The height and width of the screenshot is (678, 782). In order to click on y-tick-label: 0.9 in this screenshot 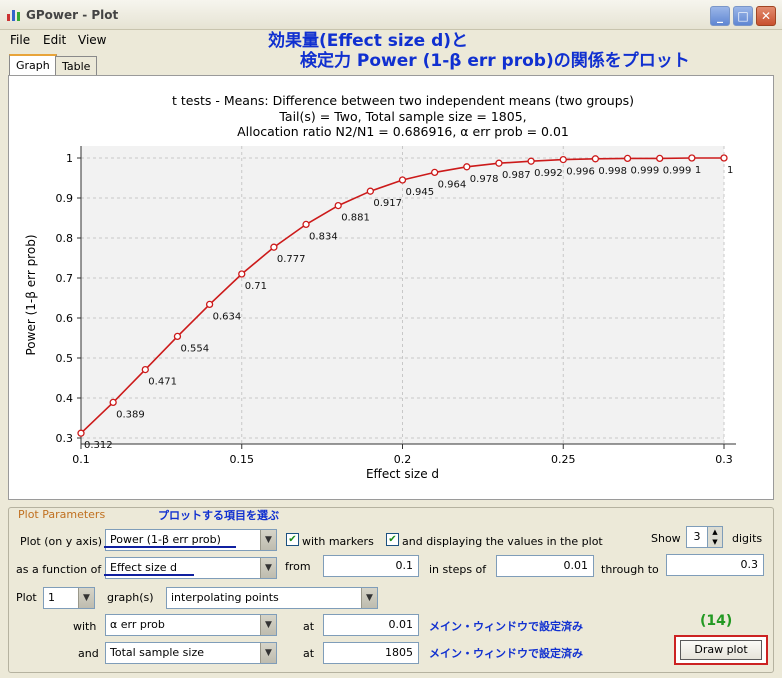, I will do `click(65, 198)`.